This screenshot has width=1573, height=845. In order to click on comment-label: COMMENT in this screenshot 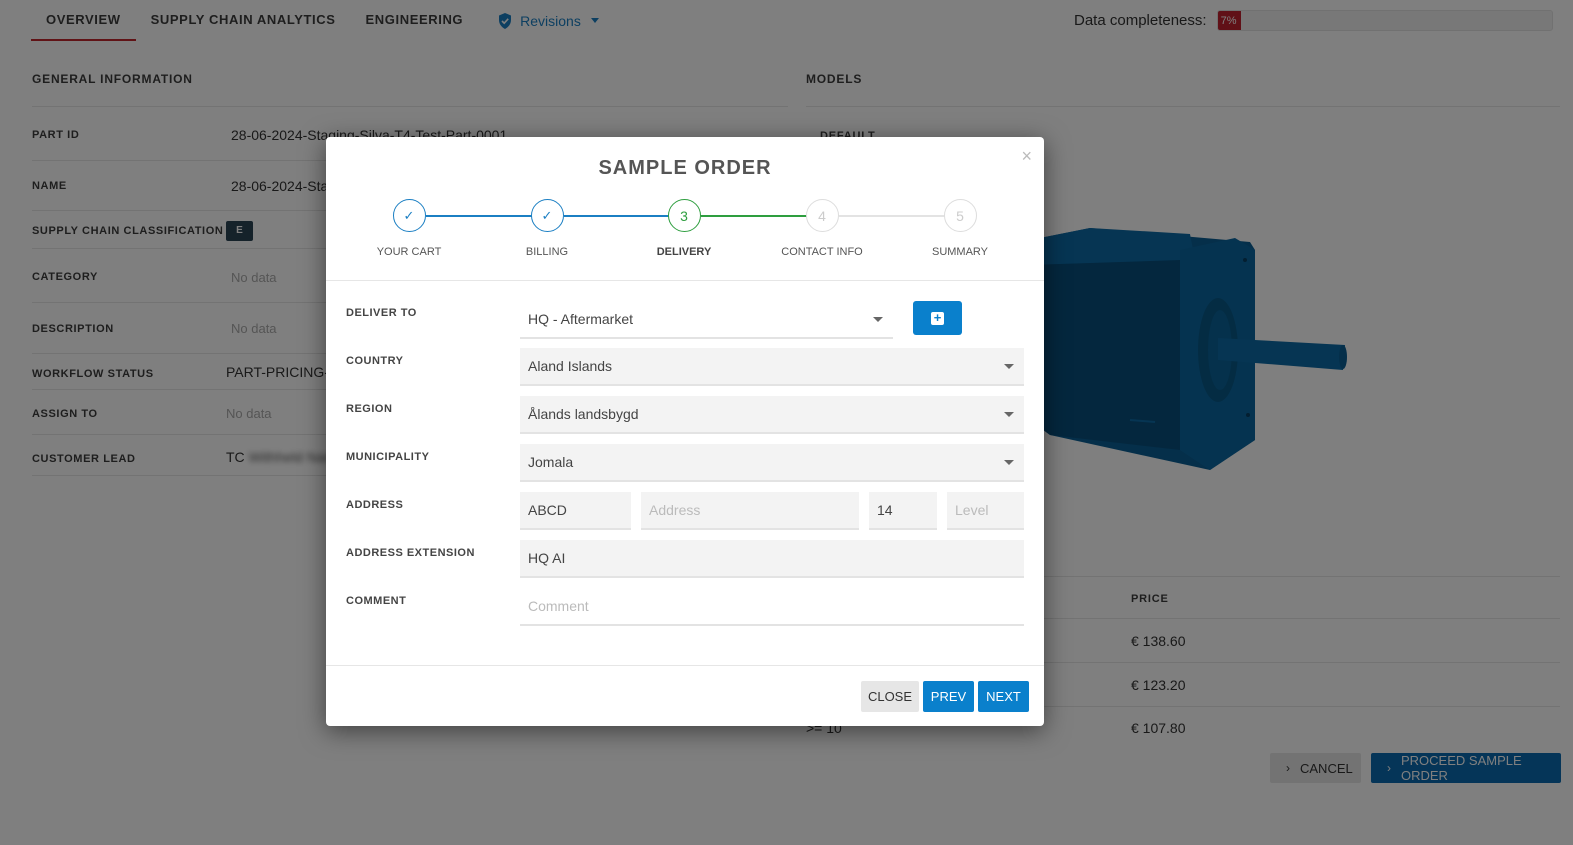, I will do `click(376, 601)`.